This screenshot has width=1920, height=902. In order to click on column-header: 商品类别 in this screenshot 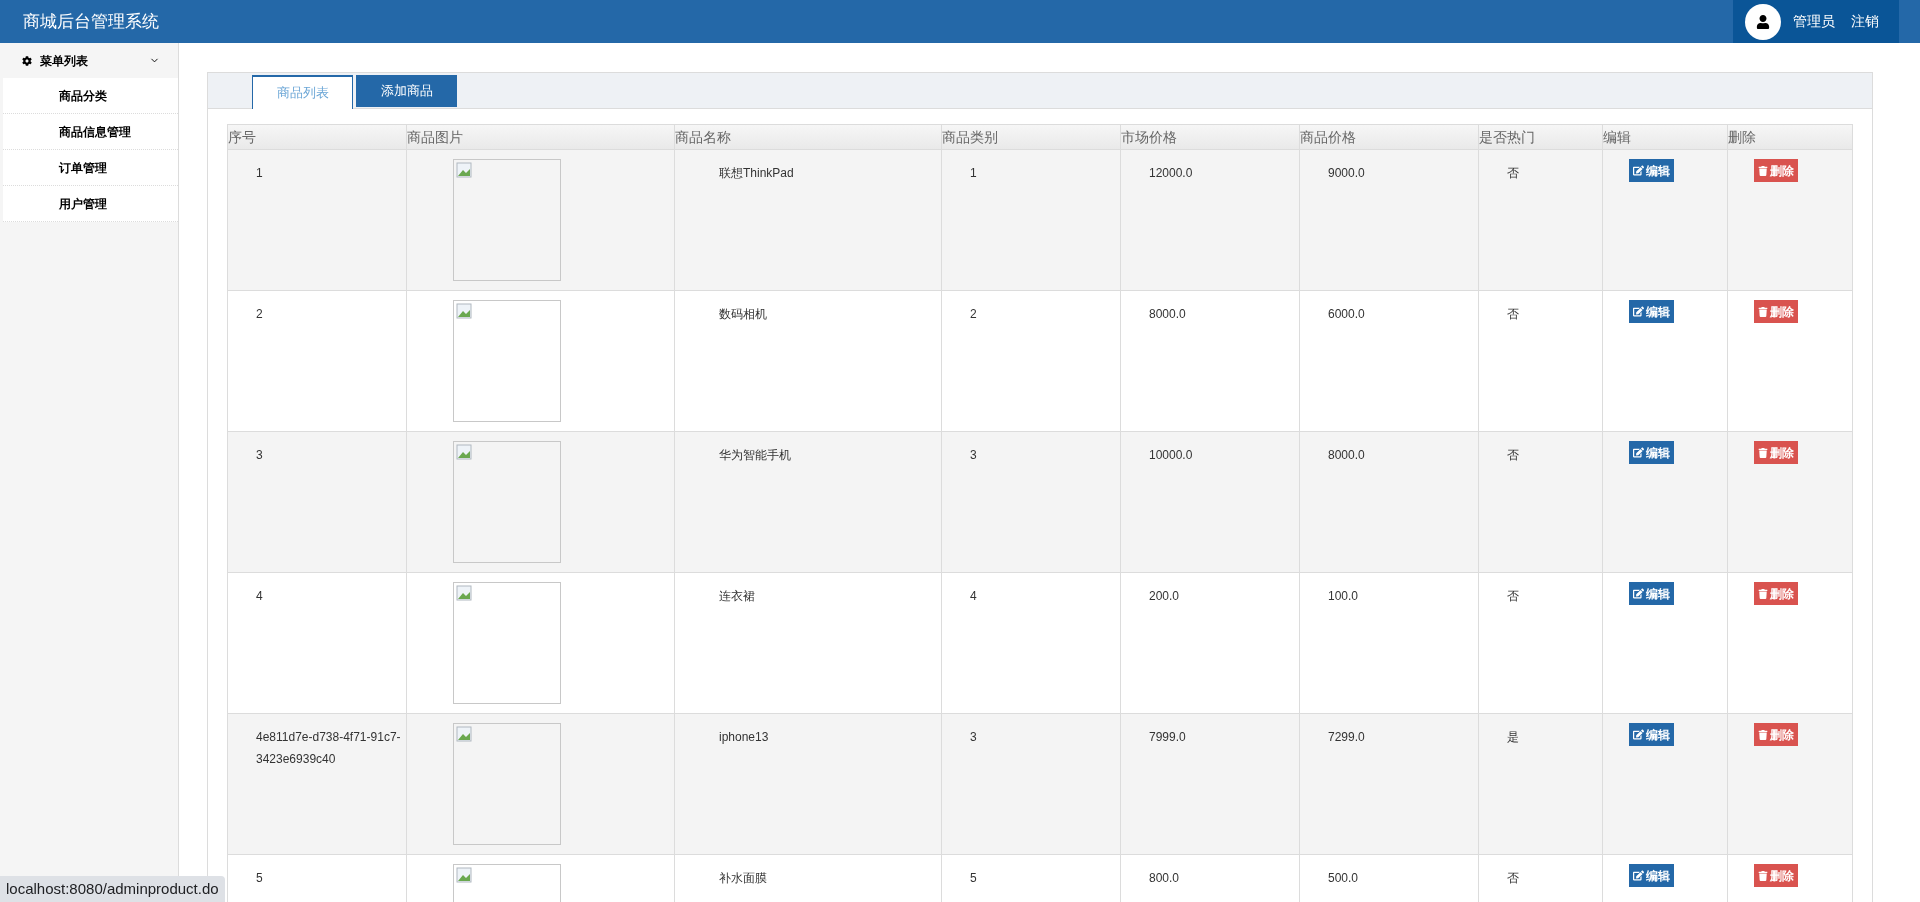, I will do `click(1031, 137)`.